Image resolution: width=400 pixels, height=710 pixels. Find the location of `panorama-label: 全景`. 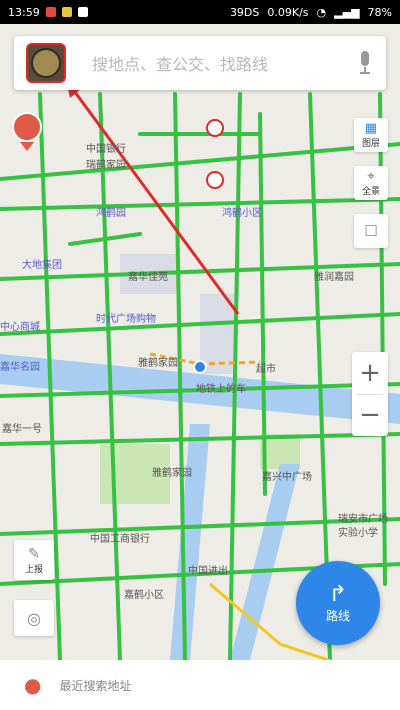

panorama-label: 全景 is located at coordinates (370, 192).